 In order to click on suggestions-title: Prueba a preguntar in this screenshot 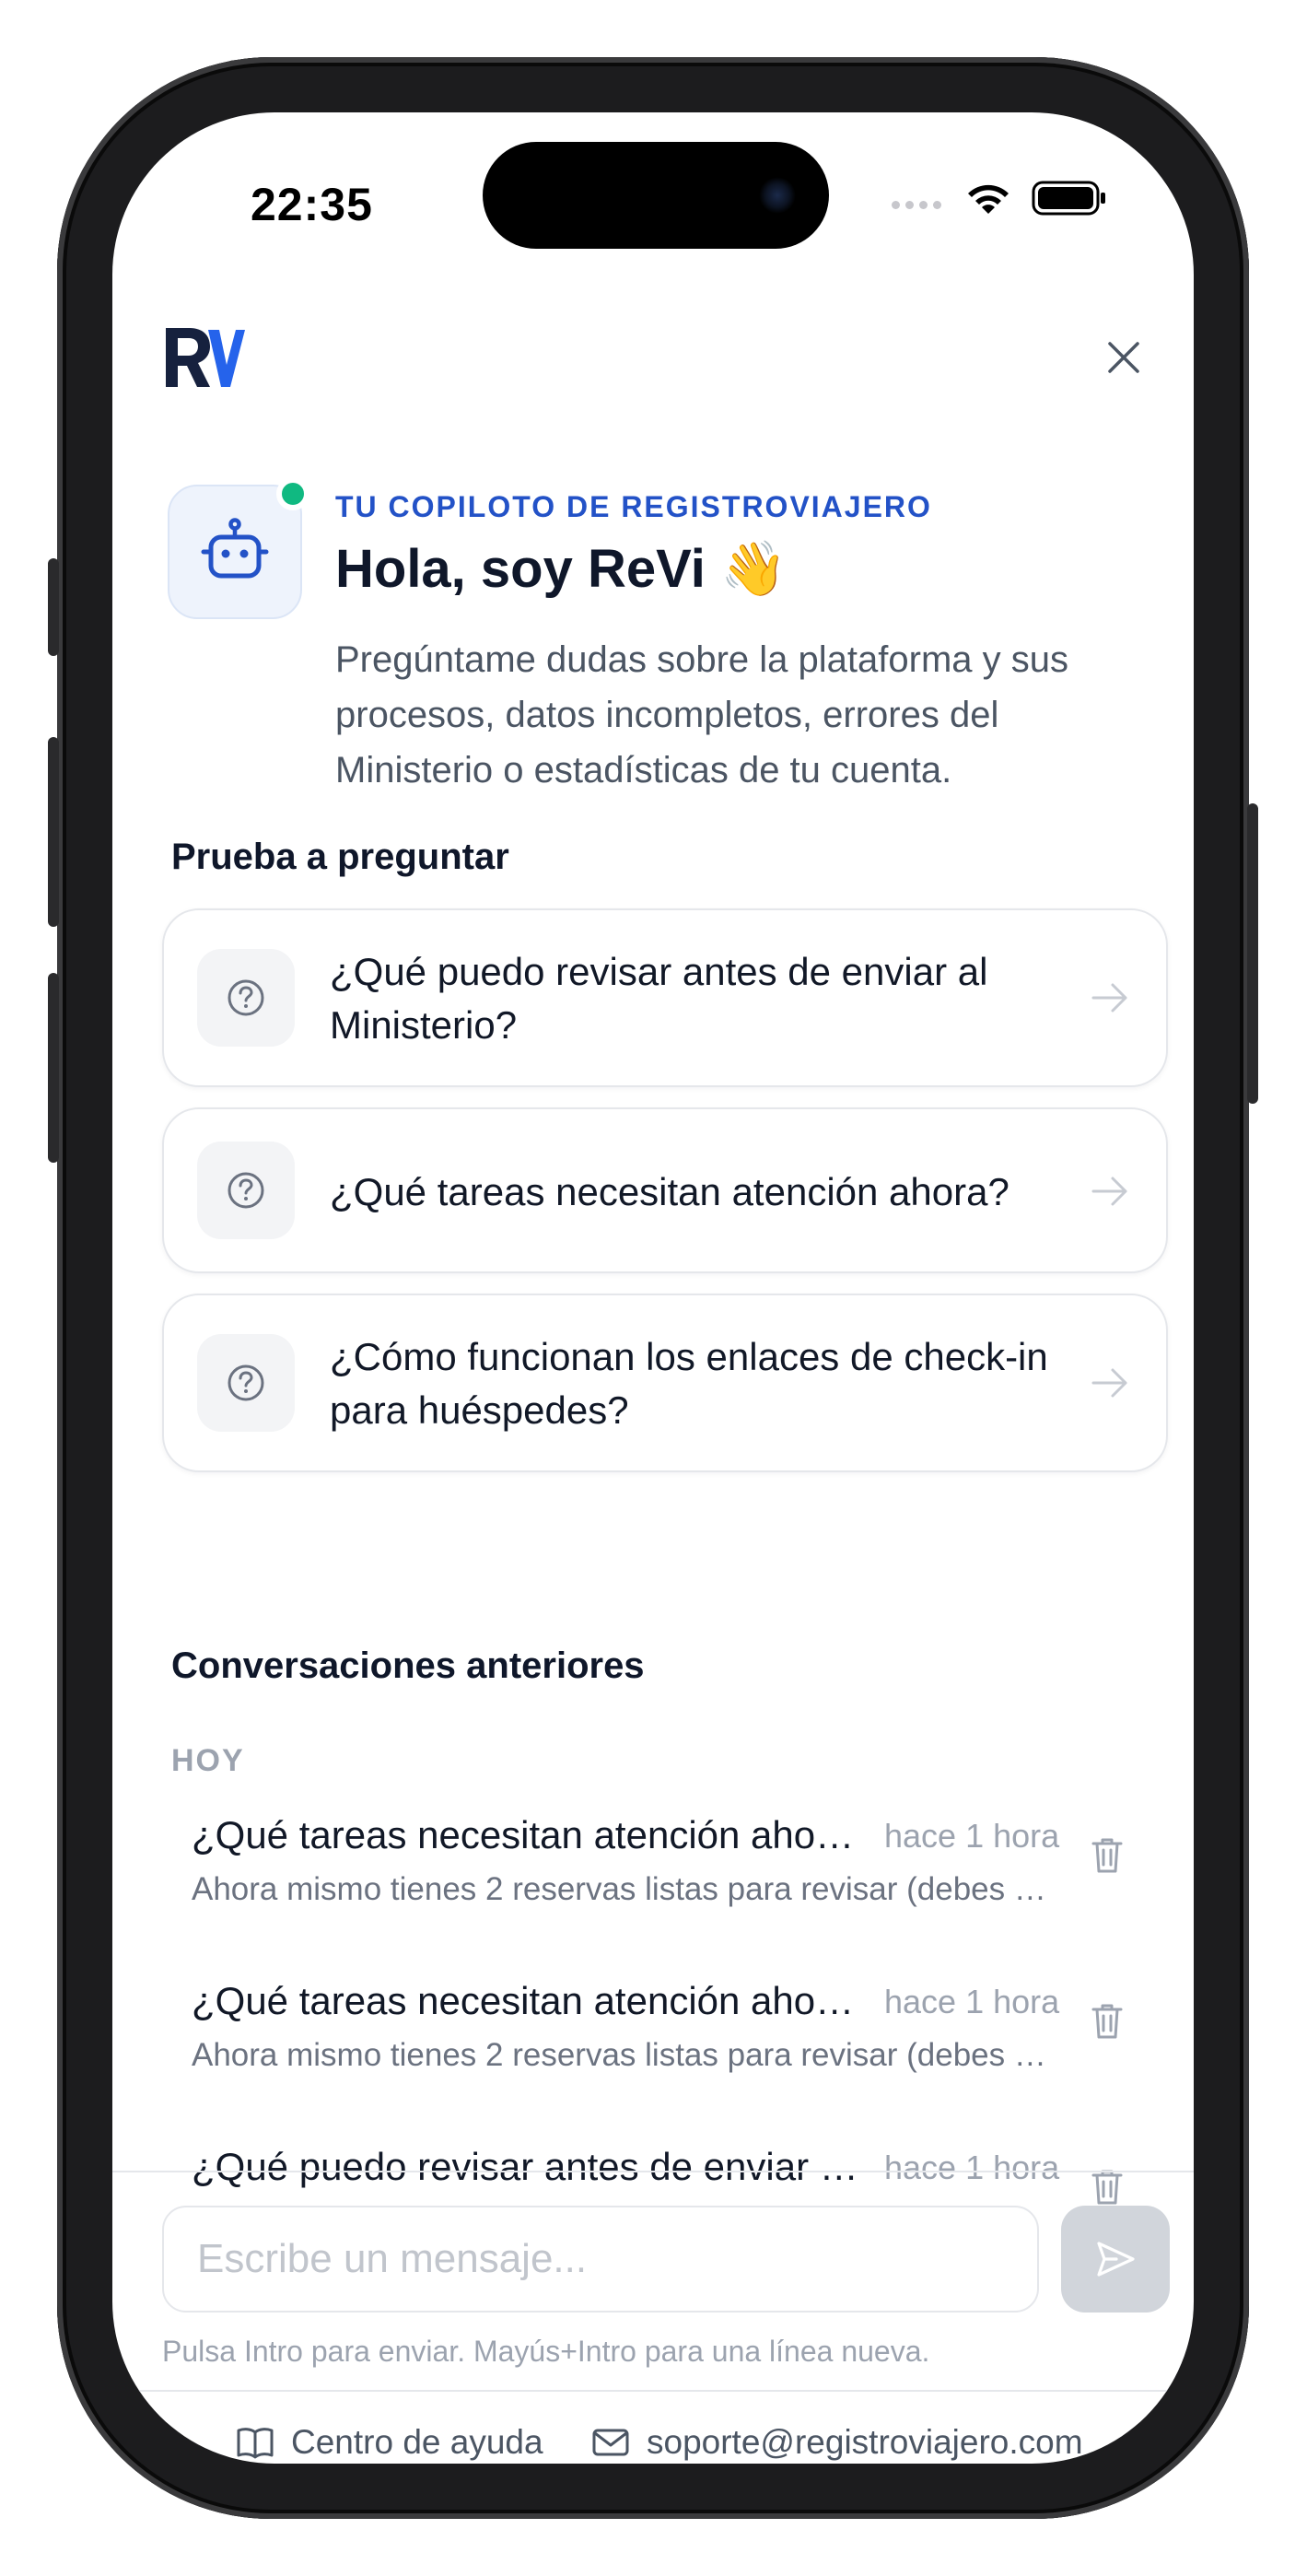, I will do `click(340, 857)`.